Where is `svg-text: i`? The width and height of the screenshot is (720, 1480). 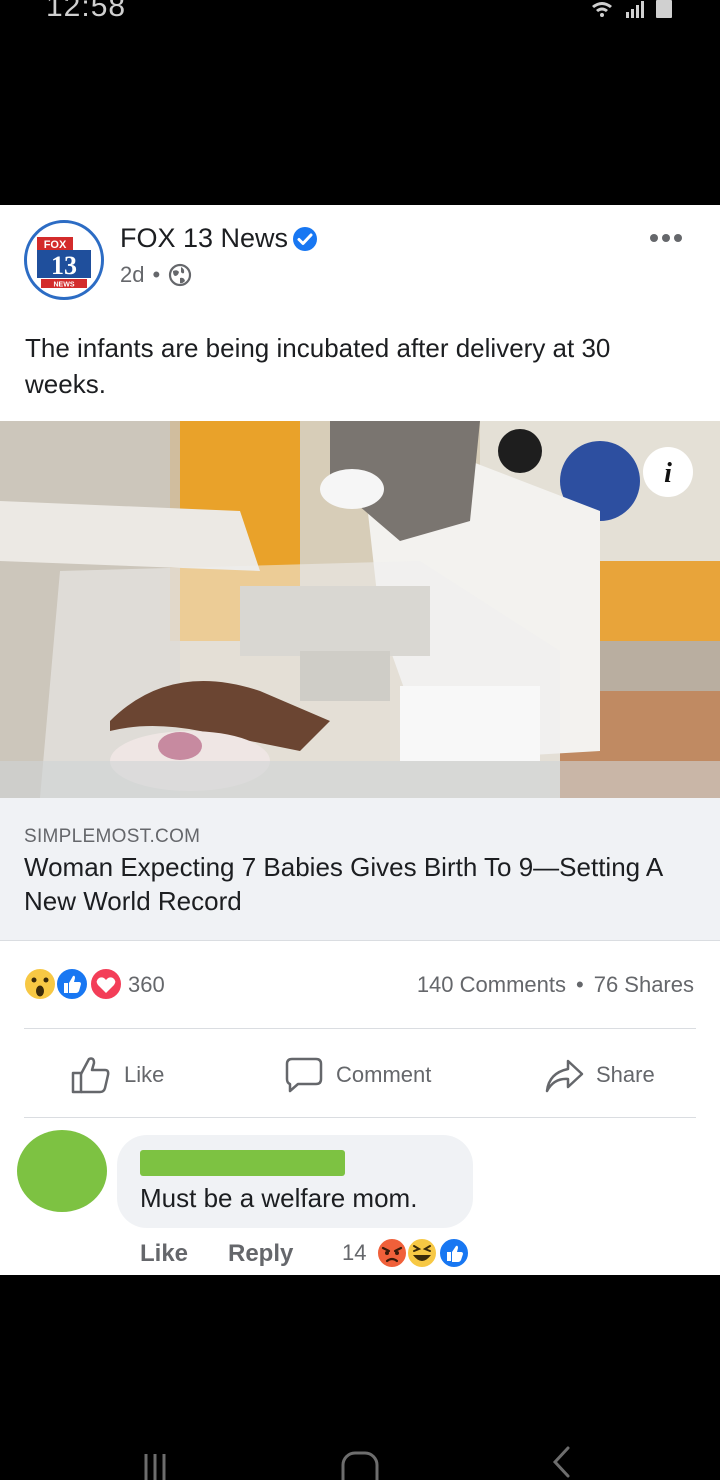
svg-text: i is located at coordinates (668, 473).